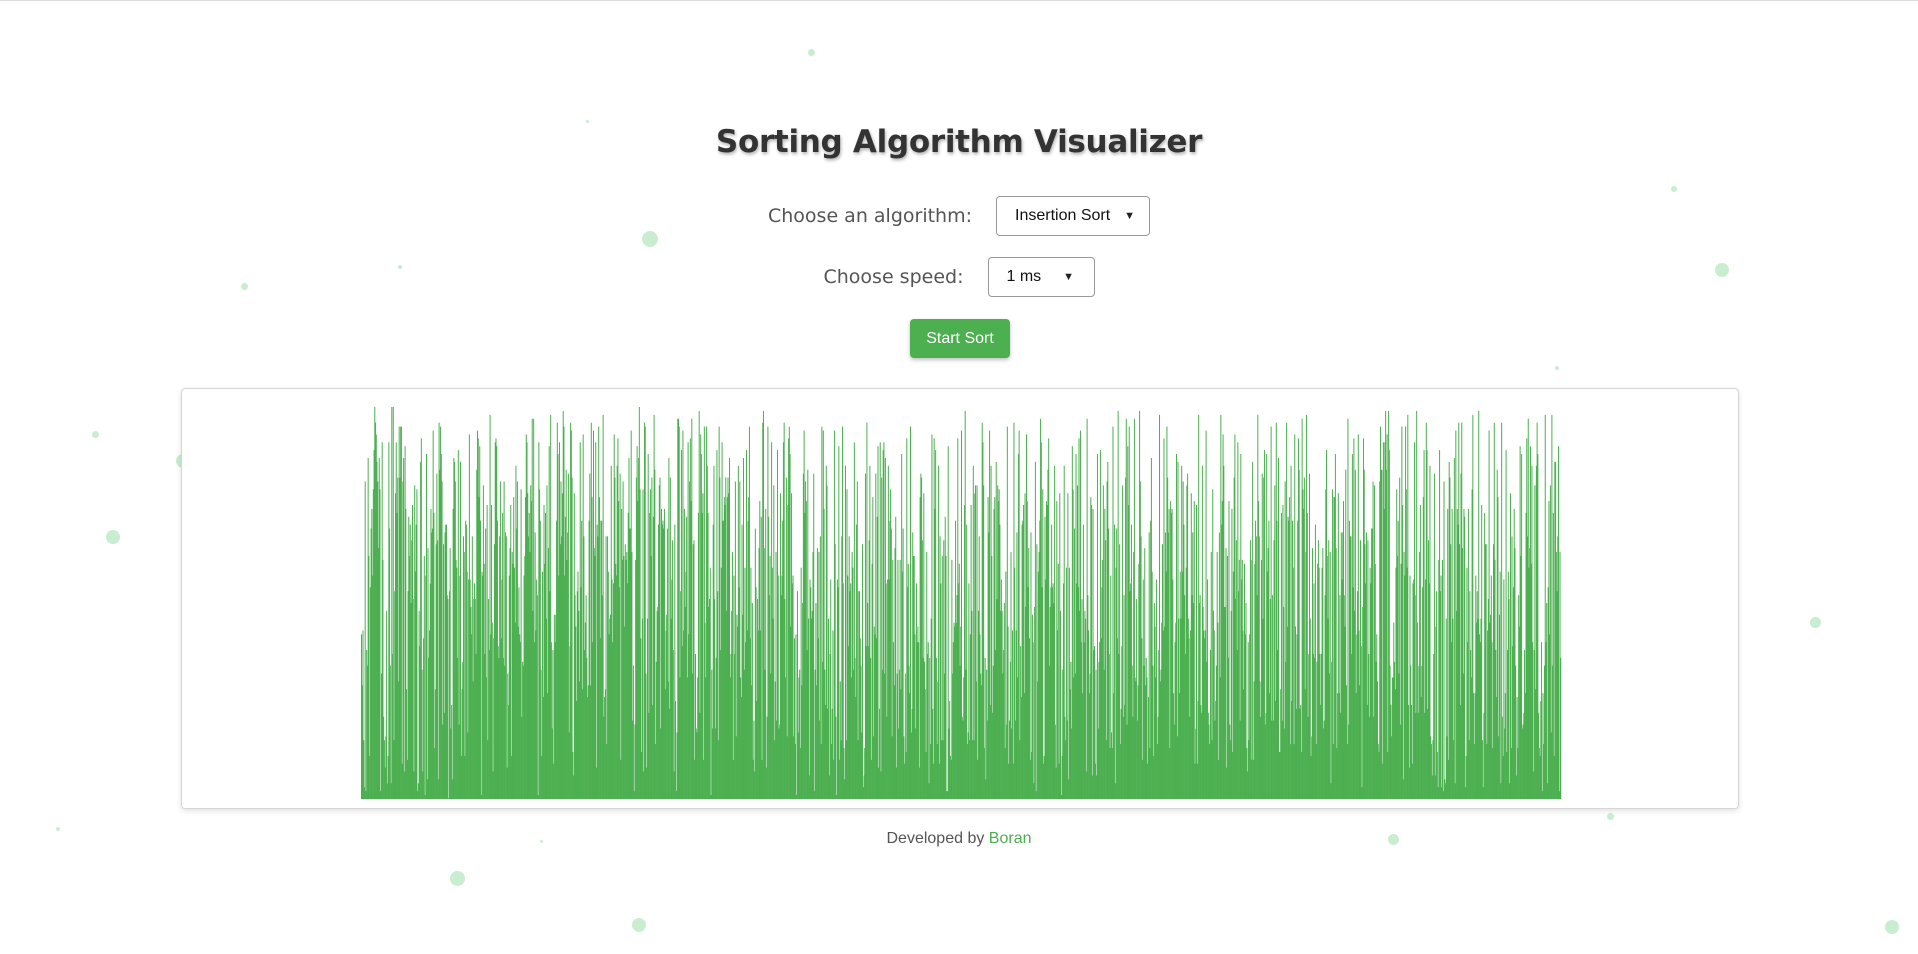 This screenshot has height=954, width=1918. I want to click on algorithm-select: Insertion Sort ▼, so click(1073, 216).